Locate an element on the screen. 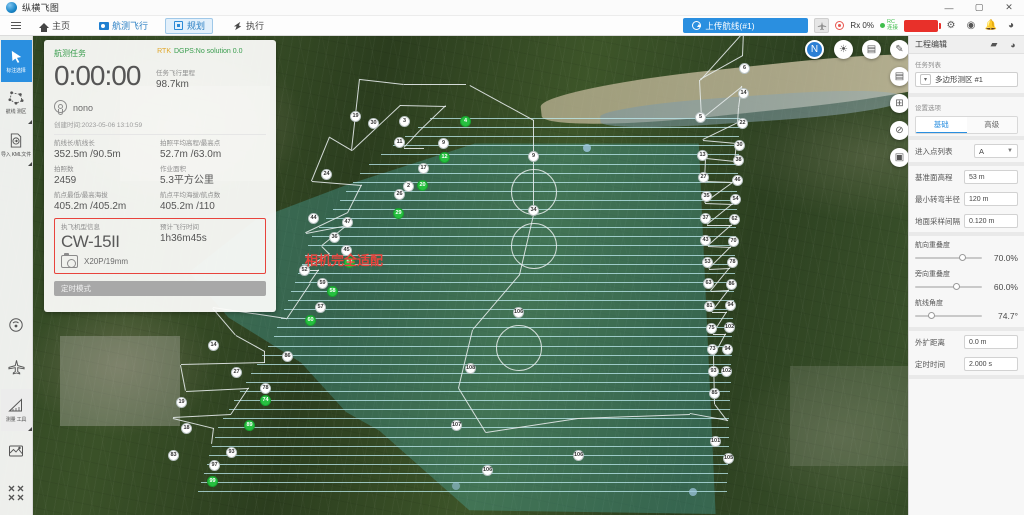 Image resolution: width=1024 pixels, height=515 pixels. waypoint-marker: 74 is located at coordinates (265, 400).